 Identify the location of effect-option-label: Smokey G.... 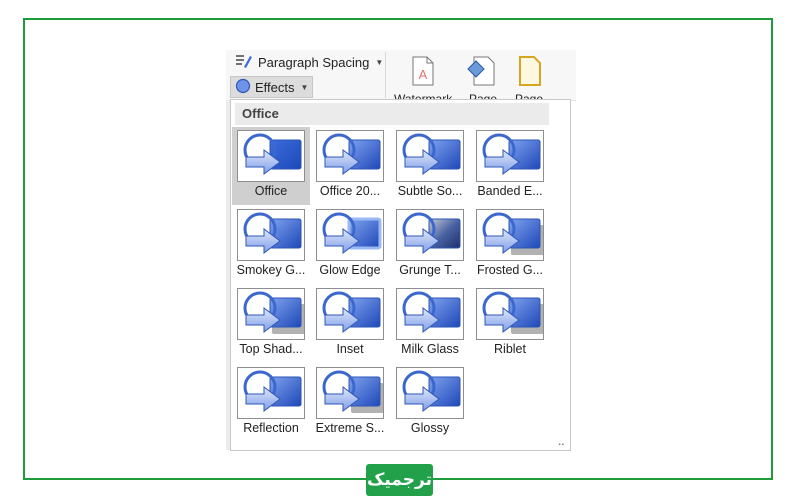
(271, 270).